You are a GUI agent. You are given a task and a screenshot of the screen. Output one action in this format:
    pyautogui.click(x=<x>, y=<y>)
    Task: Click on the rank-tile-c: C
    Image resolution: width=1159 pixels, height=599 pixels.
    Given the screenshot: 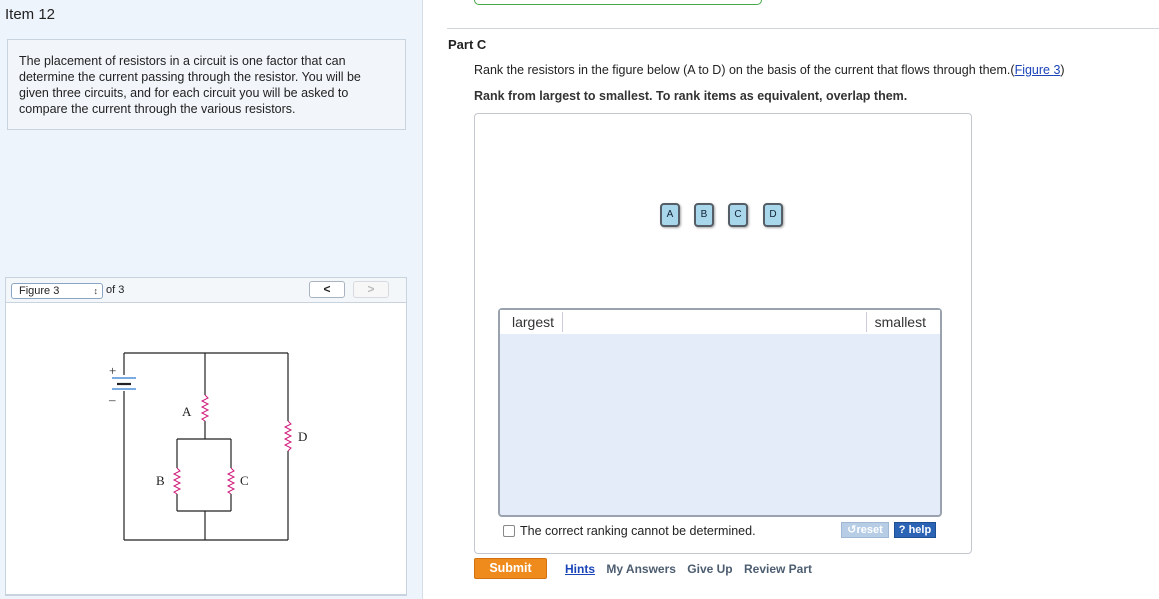 What is the action you would take?
    pyautogui.click(x=738, y=215)
    